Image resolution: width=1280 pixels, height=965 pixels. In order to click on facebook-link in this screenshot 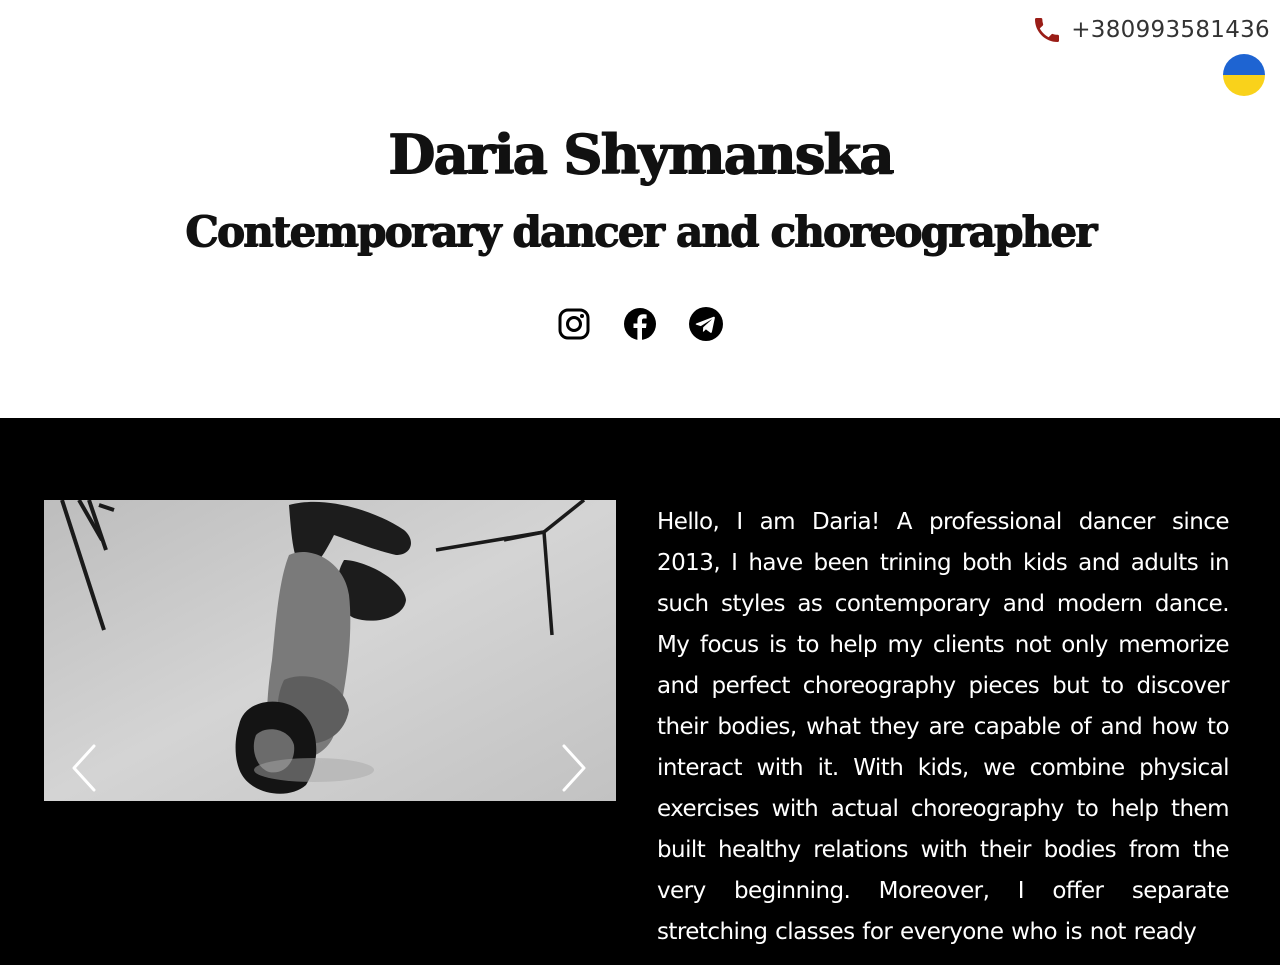, I will do `click(640, 324)`.